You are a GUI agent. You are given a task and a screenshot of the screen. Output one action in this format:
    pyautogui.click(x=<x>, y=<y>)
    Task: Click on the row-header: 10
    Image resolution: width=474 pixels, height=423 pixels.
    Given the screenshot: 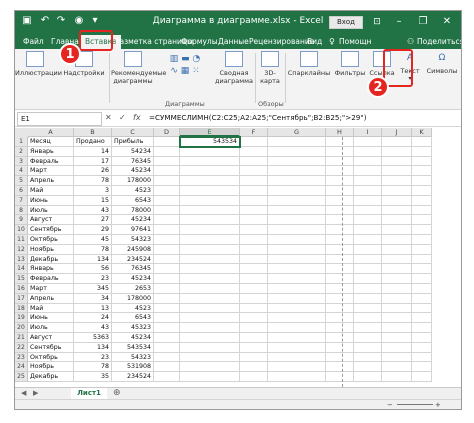 What is the action you would take?
    pyautogui.click(x=21, y=230)
    